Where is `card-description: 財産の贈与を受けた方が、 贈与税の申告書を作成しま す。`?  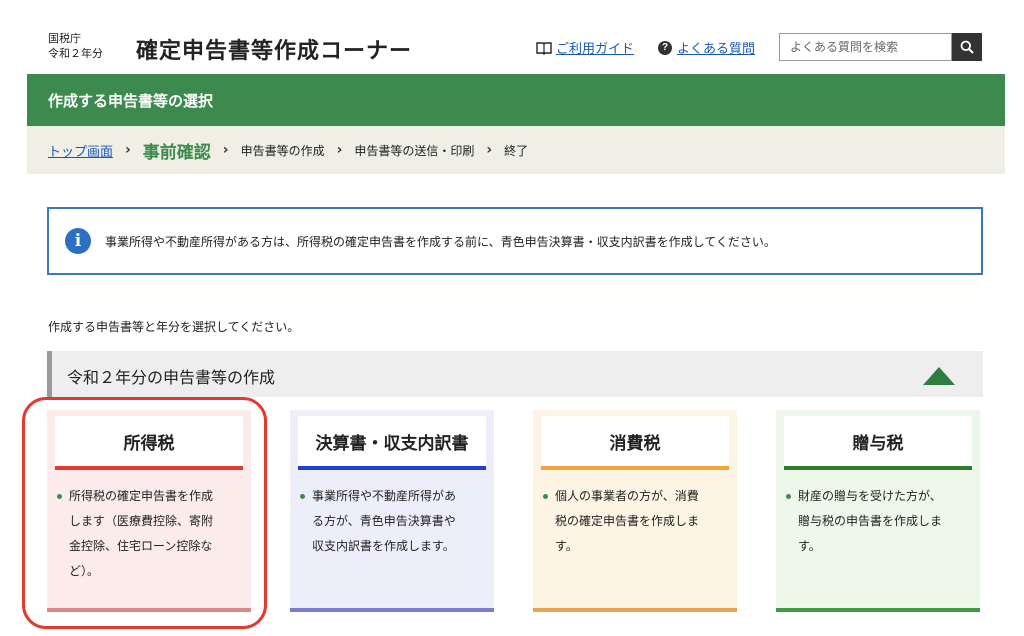
card-description: 財産の贈与を受けた方が、 贈与税の申告書を作成しま す。 is located at coordinates (878, 521).